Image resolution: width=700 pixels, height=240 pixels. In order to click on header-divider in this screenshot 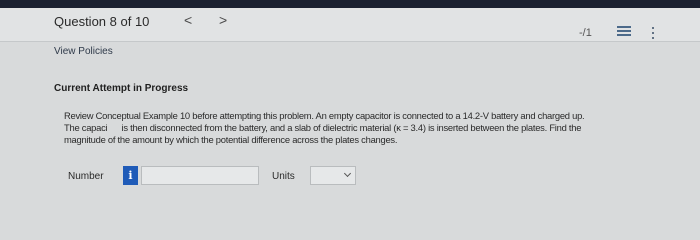, I will do `click(350, 41)`.